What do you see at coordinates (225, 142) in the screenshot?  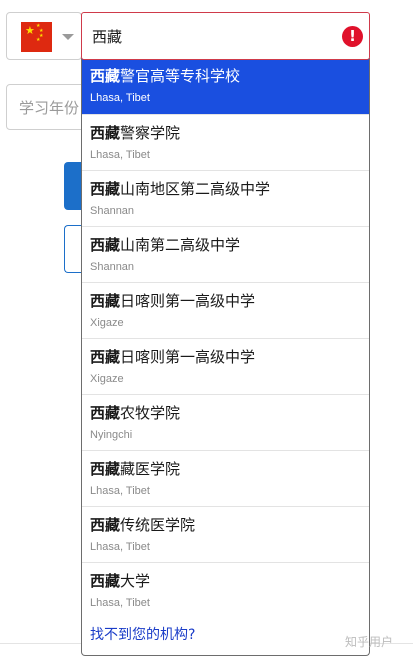 I see `institution-option: 西藏警察学院 Lhasa, Tibet` at bounding box center [225, 142].